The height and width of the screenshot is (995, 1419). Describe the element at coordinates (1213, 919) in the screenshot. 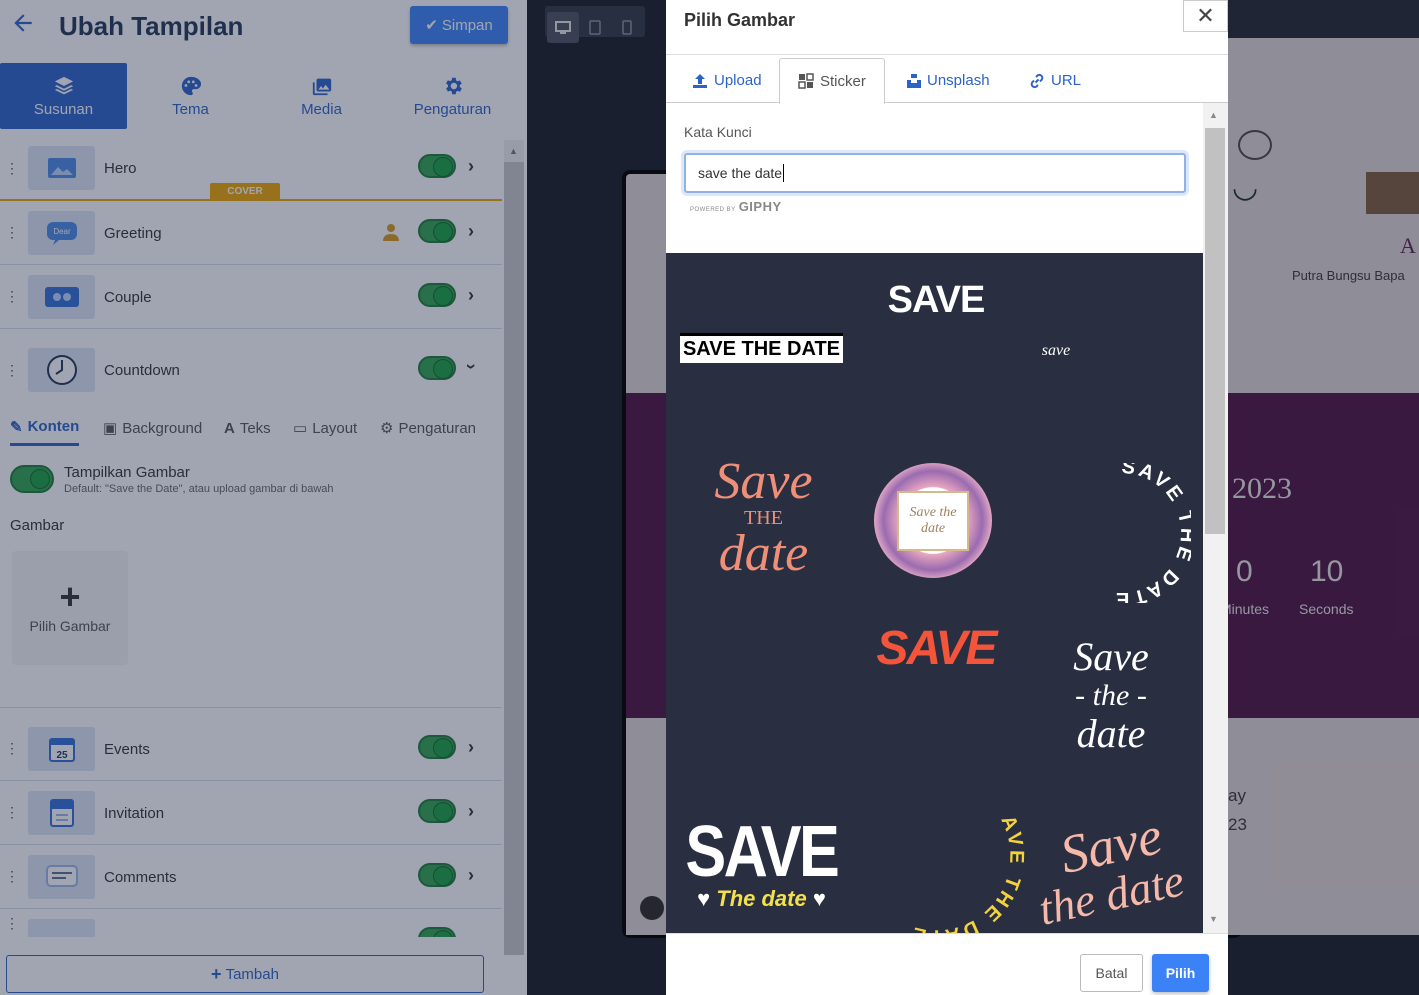

I see `scroll-down-icon: ▼` at that location.